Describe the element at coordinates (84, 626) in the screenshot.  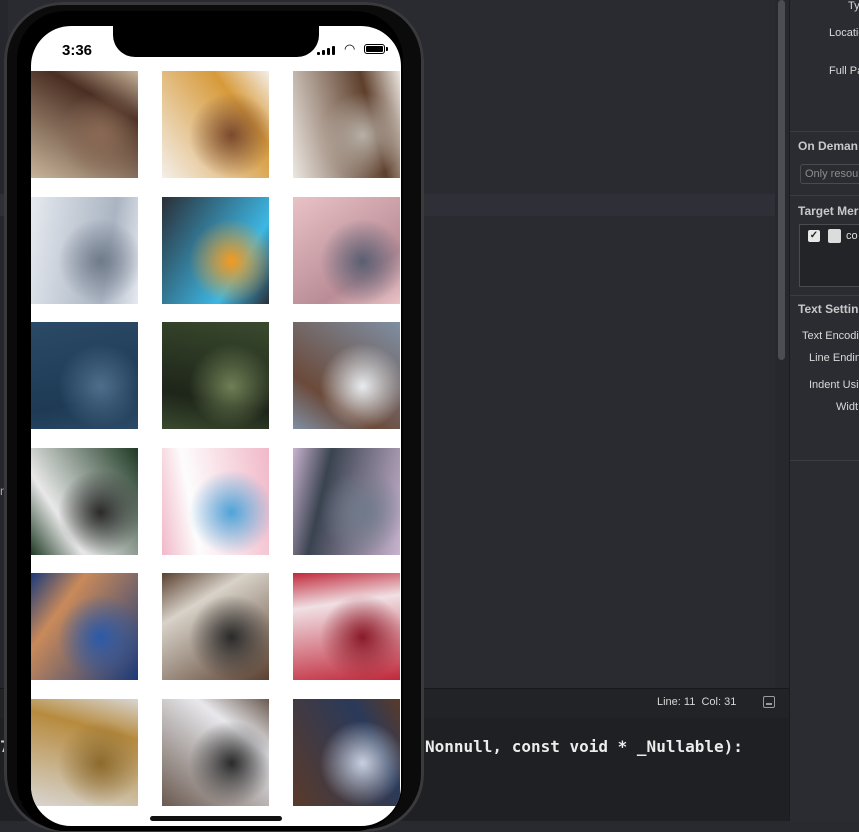
I see `photo-glass-building` at that location.